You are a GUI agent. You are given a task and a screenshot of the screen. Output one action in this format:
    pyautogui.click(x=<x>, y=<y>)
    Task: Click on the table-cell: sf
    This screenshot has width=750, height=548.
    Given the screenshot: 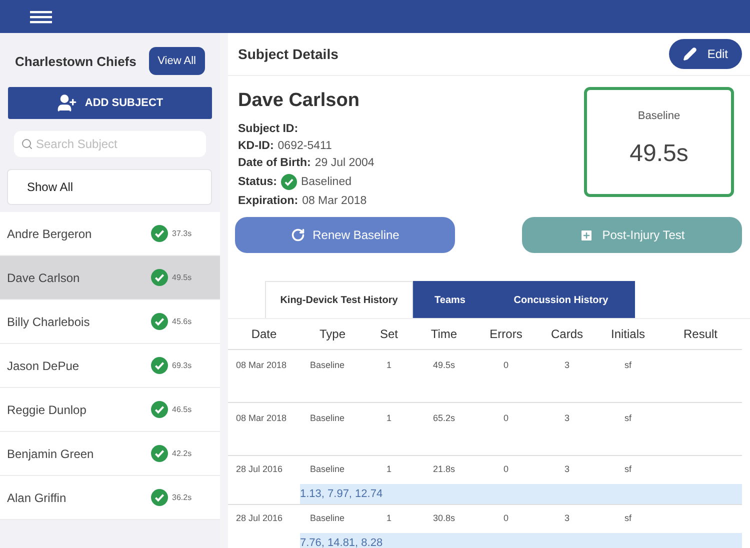 What is the action you would take?
    pyautogui.click(x=628, y=428)
    